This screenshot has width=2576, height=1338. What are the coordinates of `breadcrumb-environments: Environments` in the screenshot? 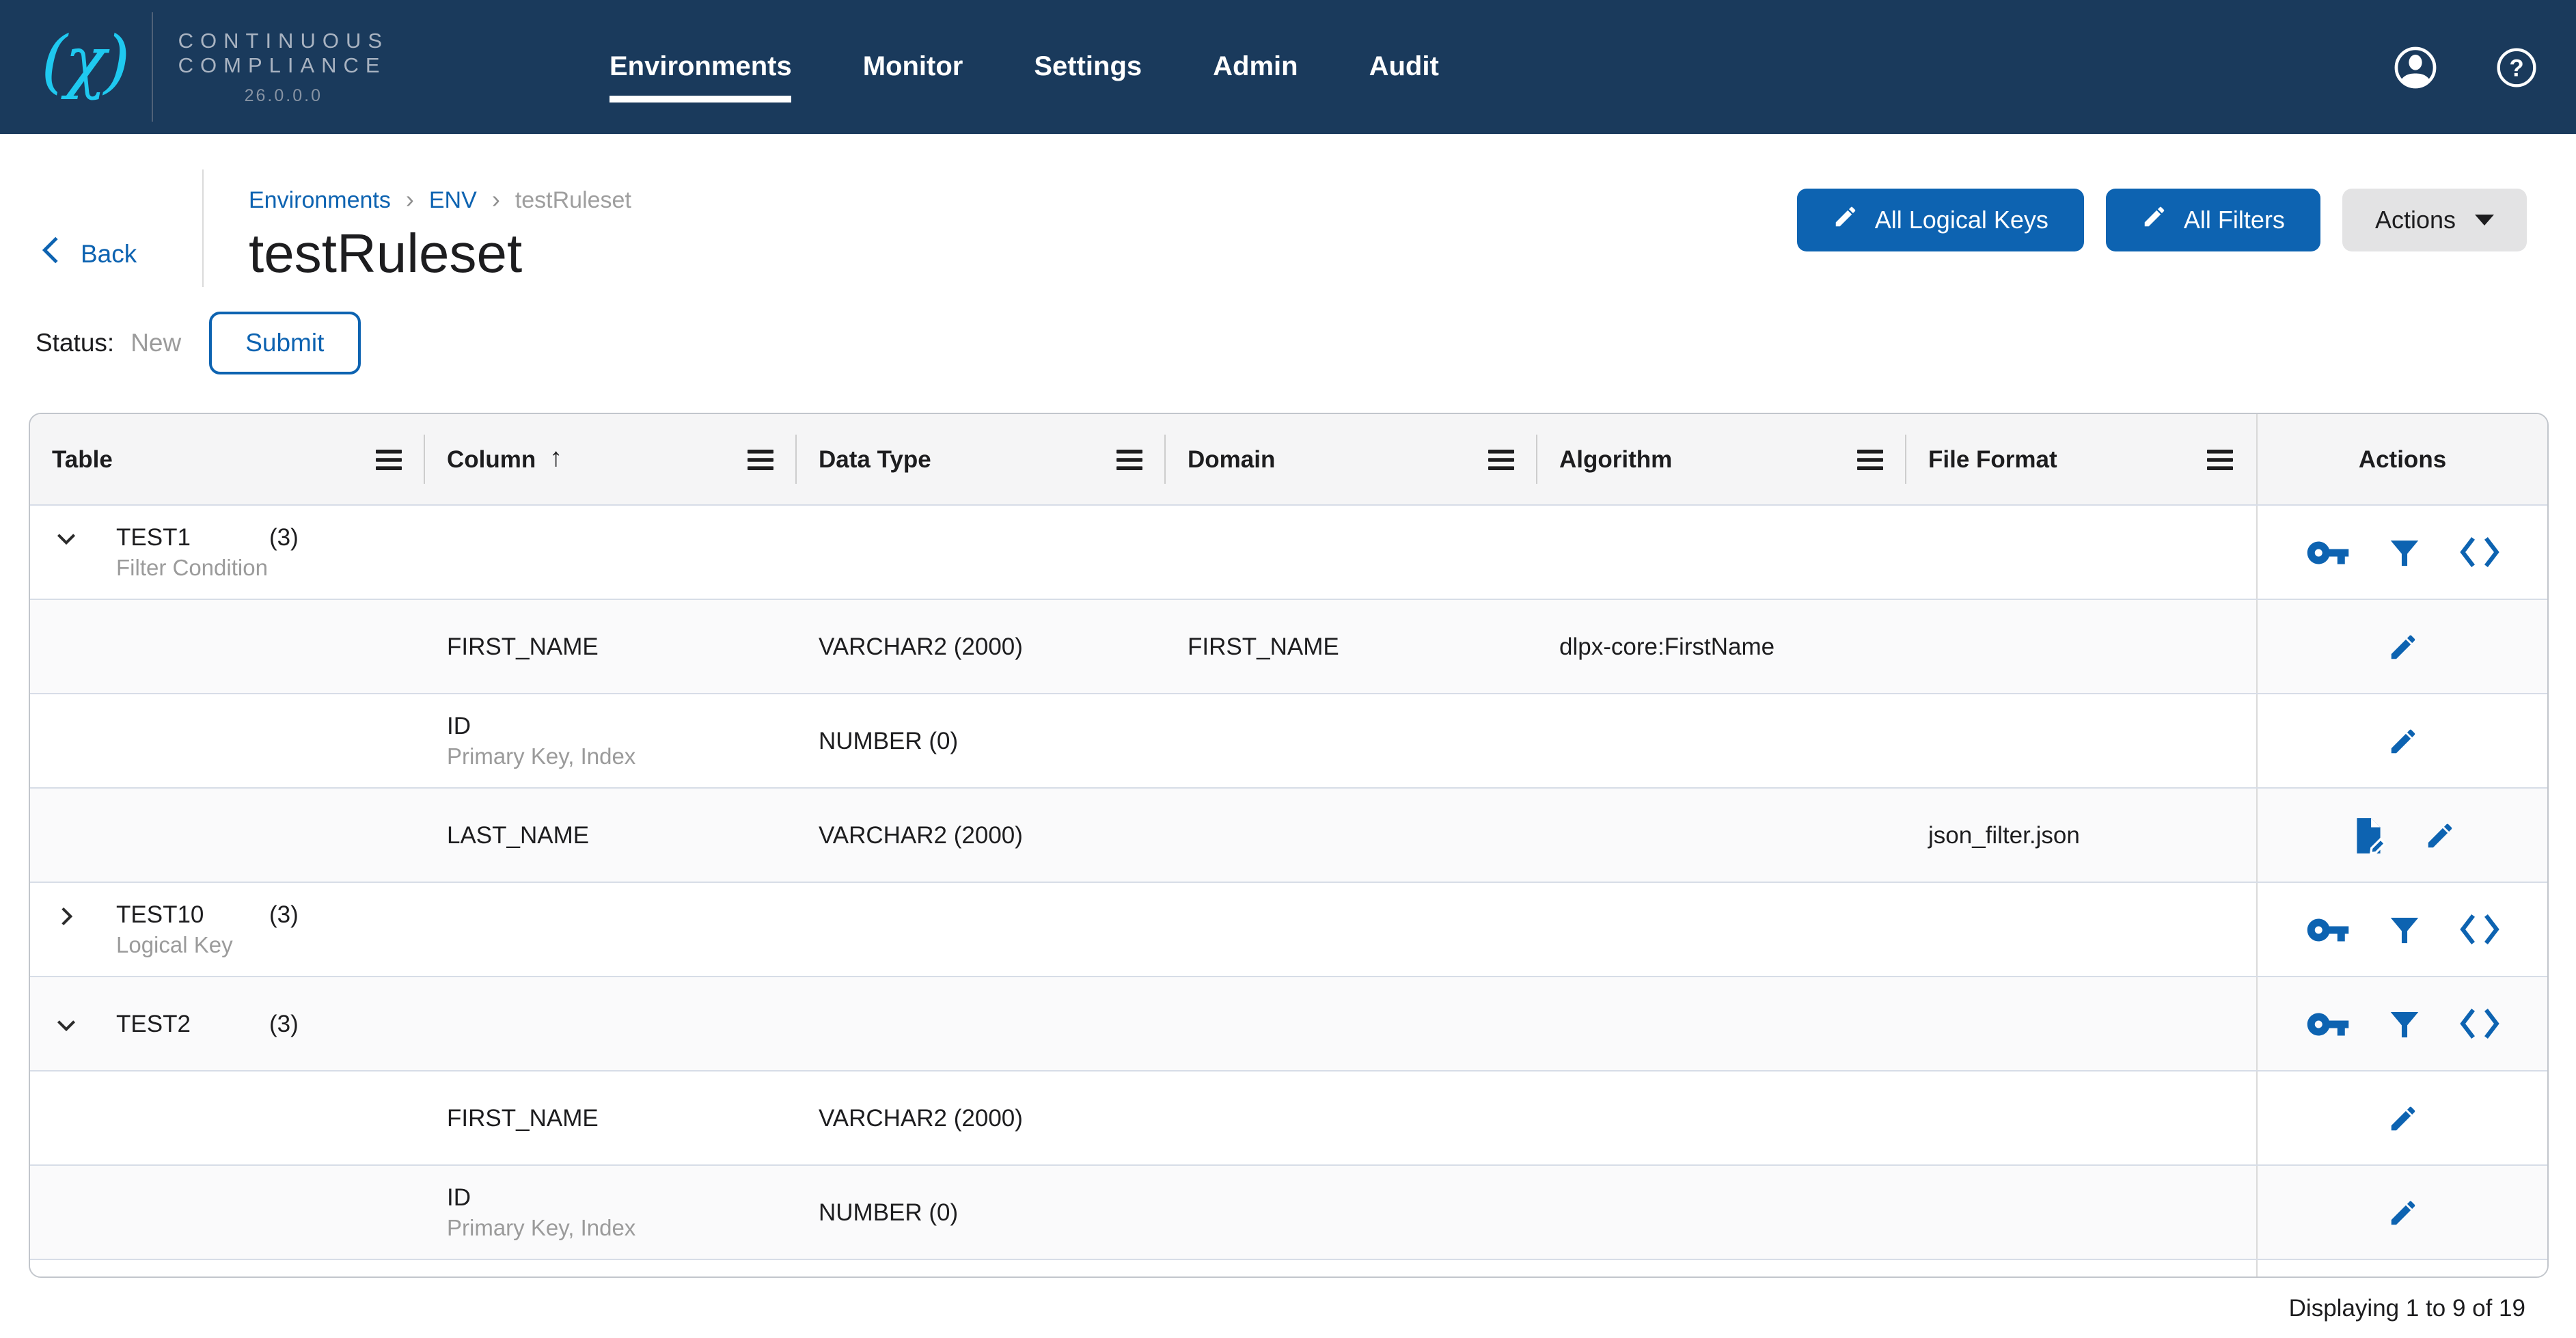 It's located at (320, 201).